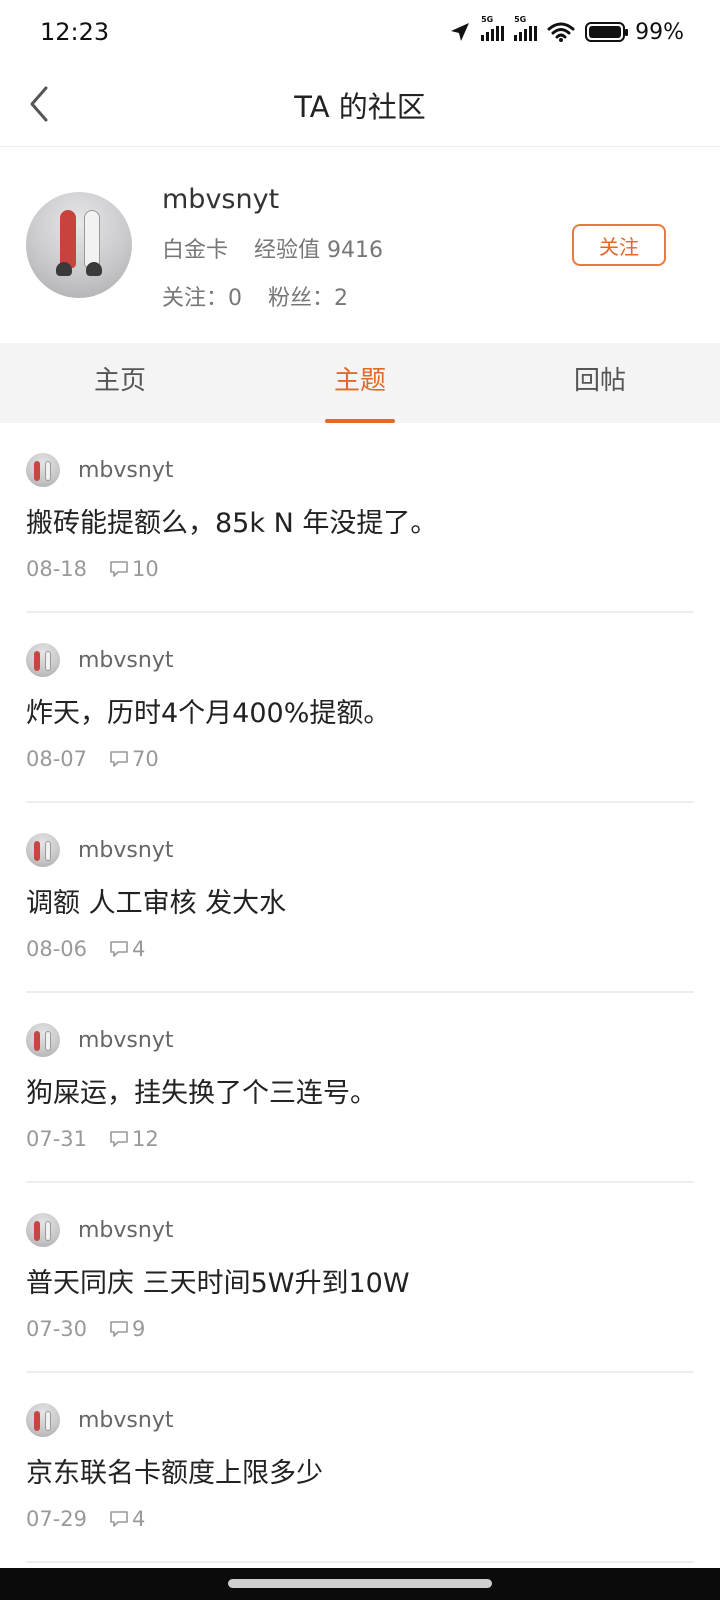 The width and height of the screenshot is (720, 1600). What do you see at coordinates (92, 1139) in the screenshot?
I see `post-meta: 07-31 12` at bounding box center [92, 1139].